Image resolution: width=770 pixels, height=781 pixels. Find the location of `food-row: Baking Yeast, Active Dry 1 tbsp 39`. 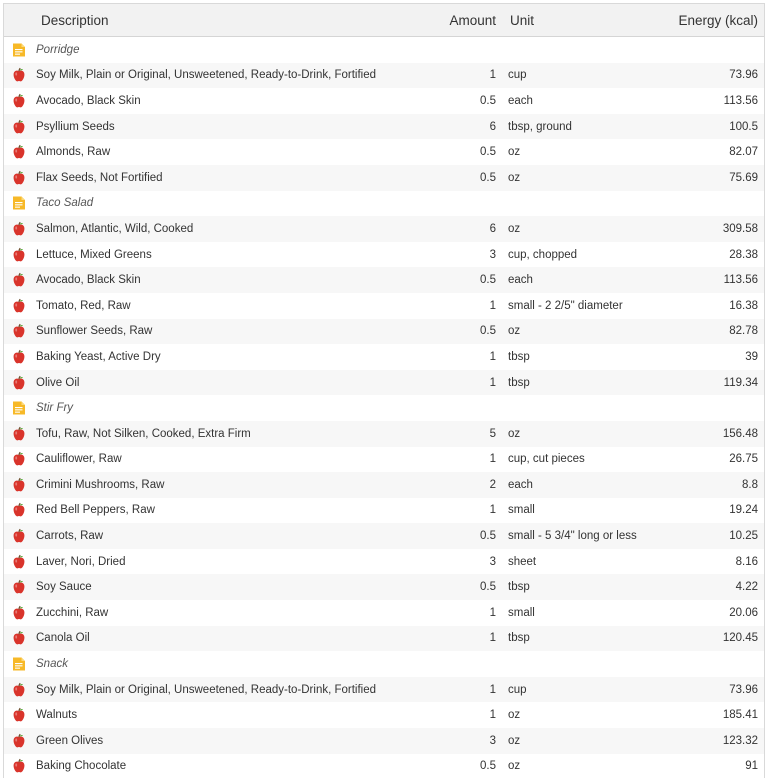

food-row: Baking Yeast, Active Dry 1 tbsp 39 is located at coordinates (384, 357).